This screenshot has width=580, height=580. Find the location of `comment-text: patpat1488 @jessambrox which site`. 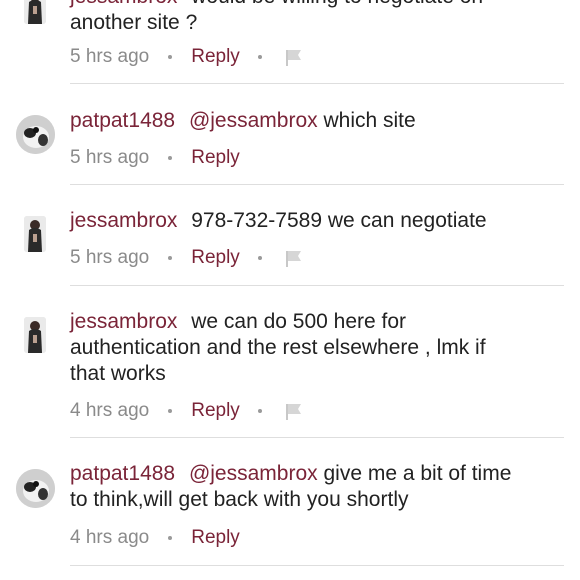

comment-text: patpat1488 @jessambrox which site is located at coordinates (315, 121).